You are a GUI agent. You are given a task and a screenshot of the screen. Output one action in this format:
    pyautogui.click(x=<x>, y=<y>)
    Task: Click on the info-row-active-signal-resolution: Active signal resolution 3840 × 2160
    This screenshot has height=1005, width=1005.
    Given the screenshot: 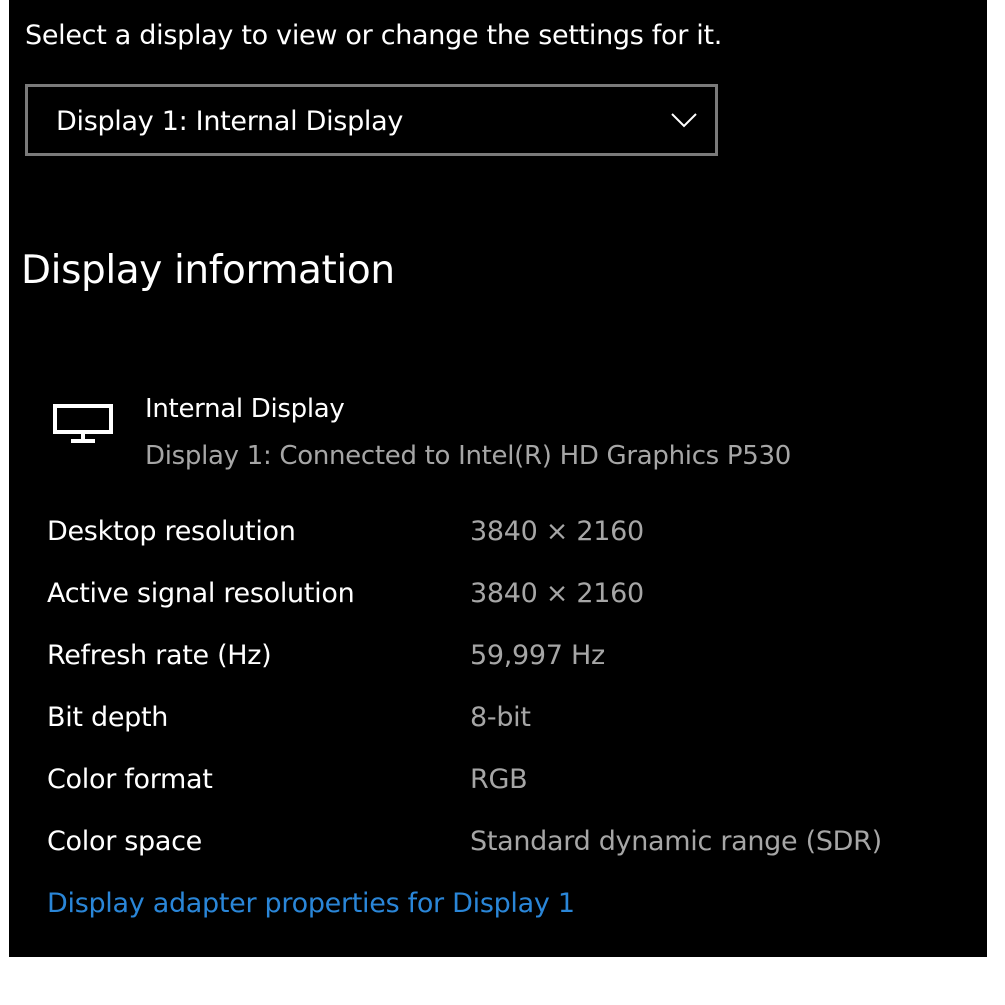 What is the action you would take?
    pyautogui.click(x=507, y=598)
    